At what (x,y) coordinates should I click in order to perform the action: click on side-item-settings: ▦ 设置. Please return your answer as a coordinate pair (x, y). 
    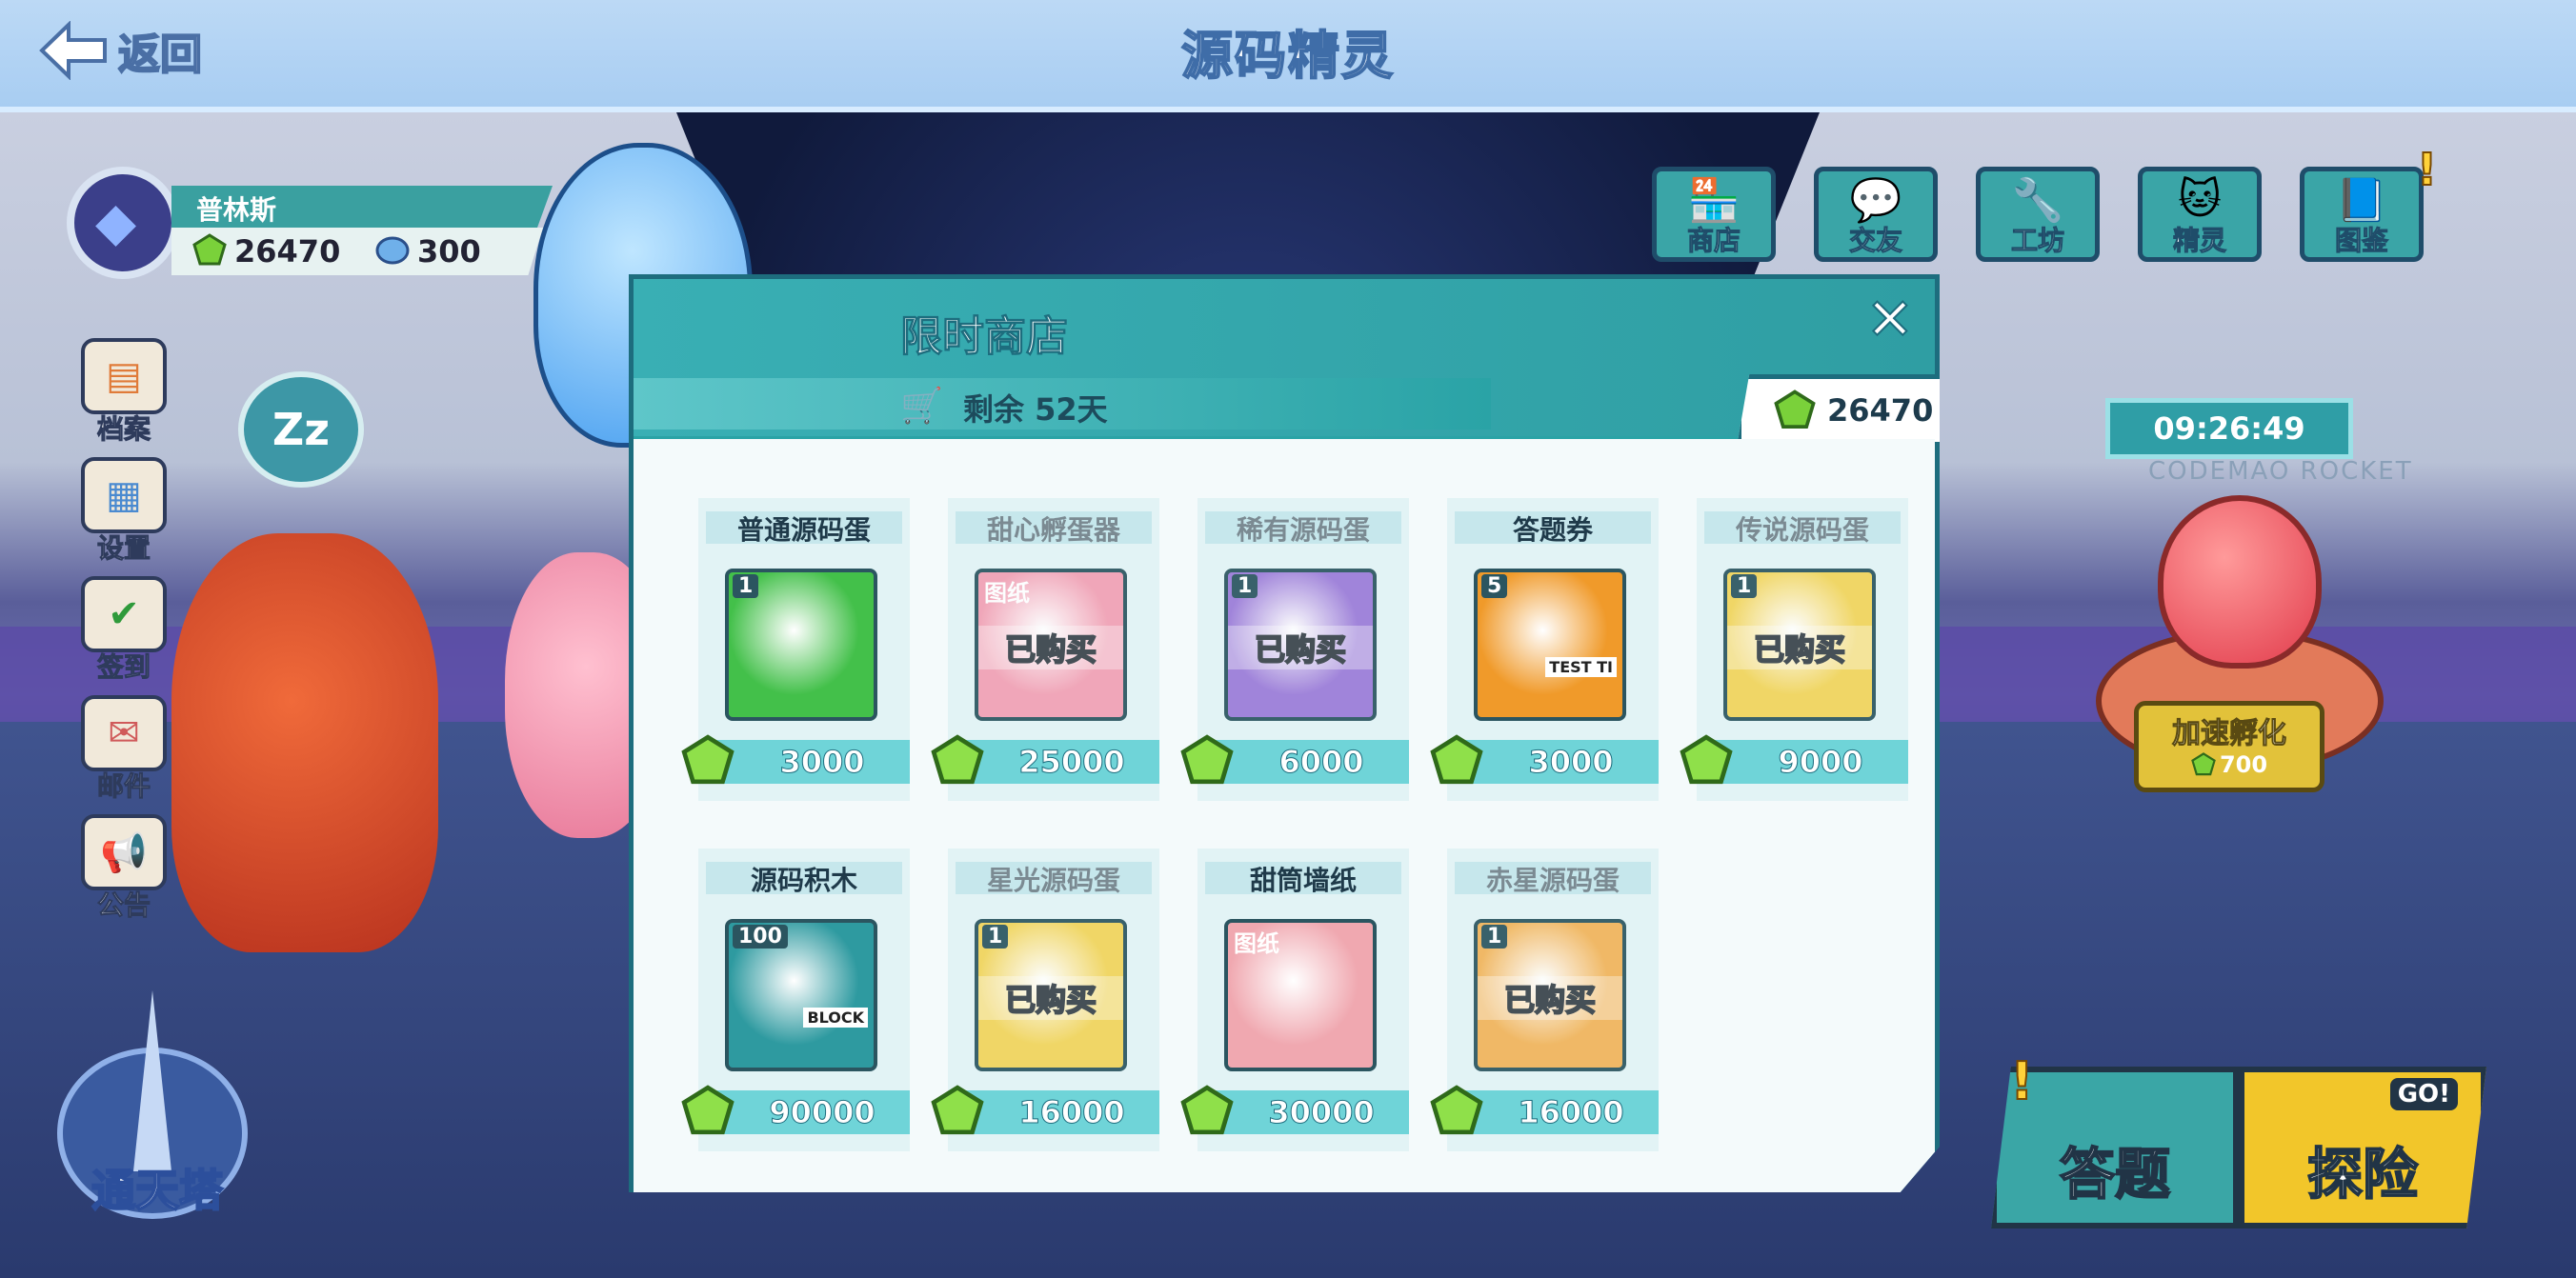
    Looking at the image, I should click on (123, 512).